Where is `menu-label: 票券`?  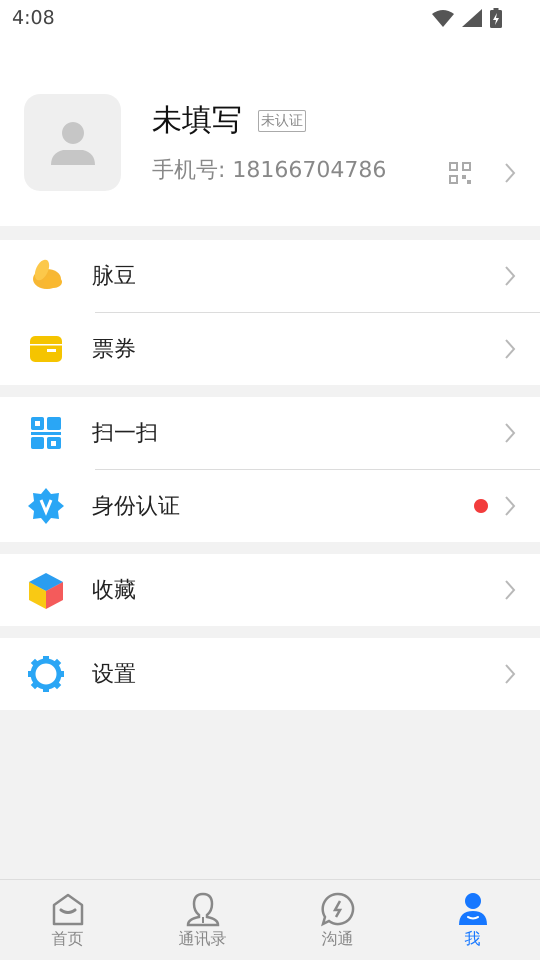
menu-label: 票券 is located at coordinates (114, 350).